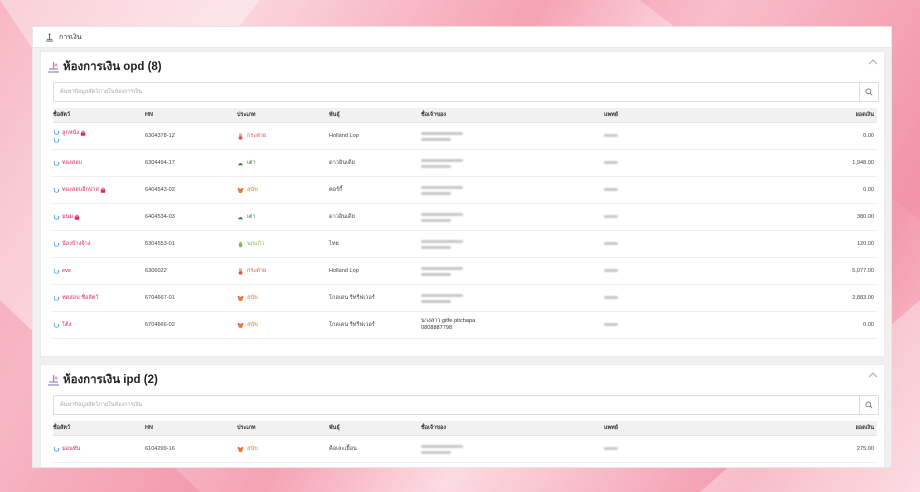 This screenshot has width=920, height=492. I want to click on opd-panel-title: ห้องการเงิน opd (8), so click(104, 67).